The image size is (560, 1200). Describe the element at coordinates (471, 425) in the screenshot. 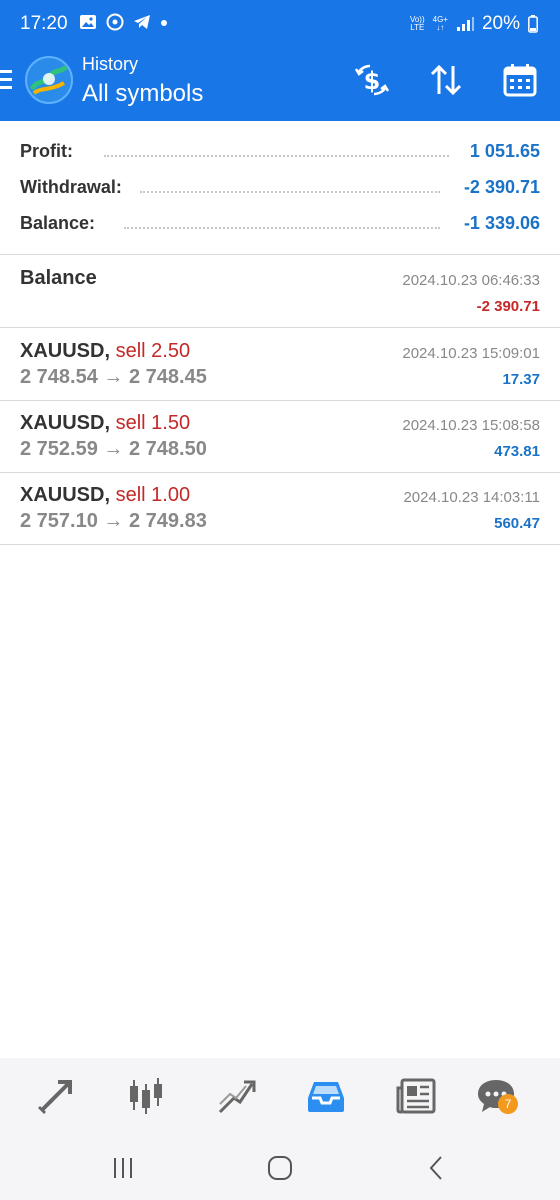

I see `entry-date: 2024.10.23 15:08:58` at that location.